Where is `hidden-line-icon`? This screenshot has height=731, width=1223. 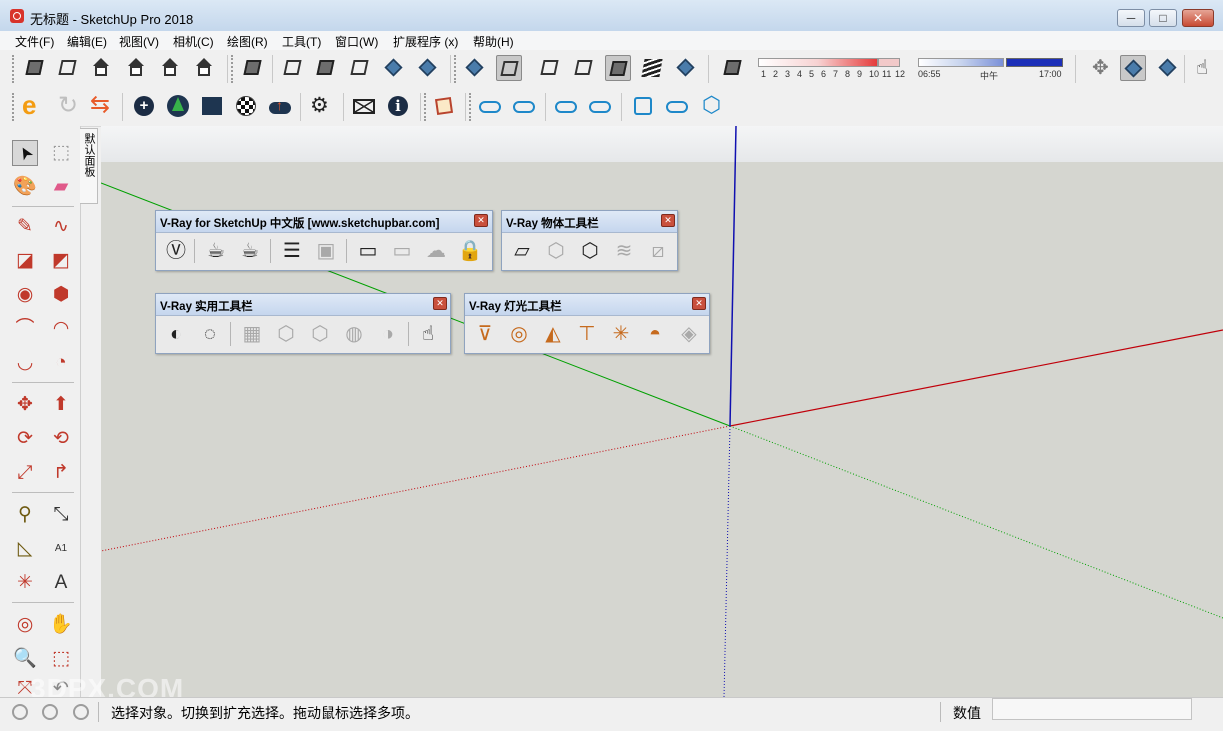
hidden-line-icon is located at coordinates (584, 68).